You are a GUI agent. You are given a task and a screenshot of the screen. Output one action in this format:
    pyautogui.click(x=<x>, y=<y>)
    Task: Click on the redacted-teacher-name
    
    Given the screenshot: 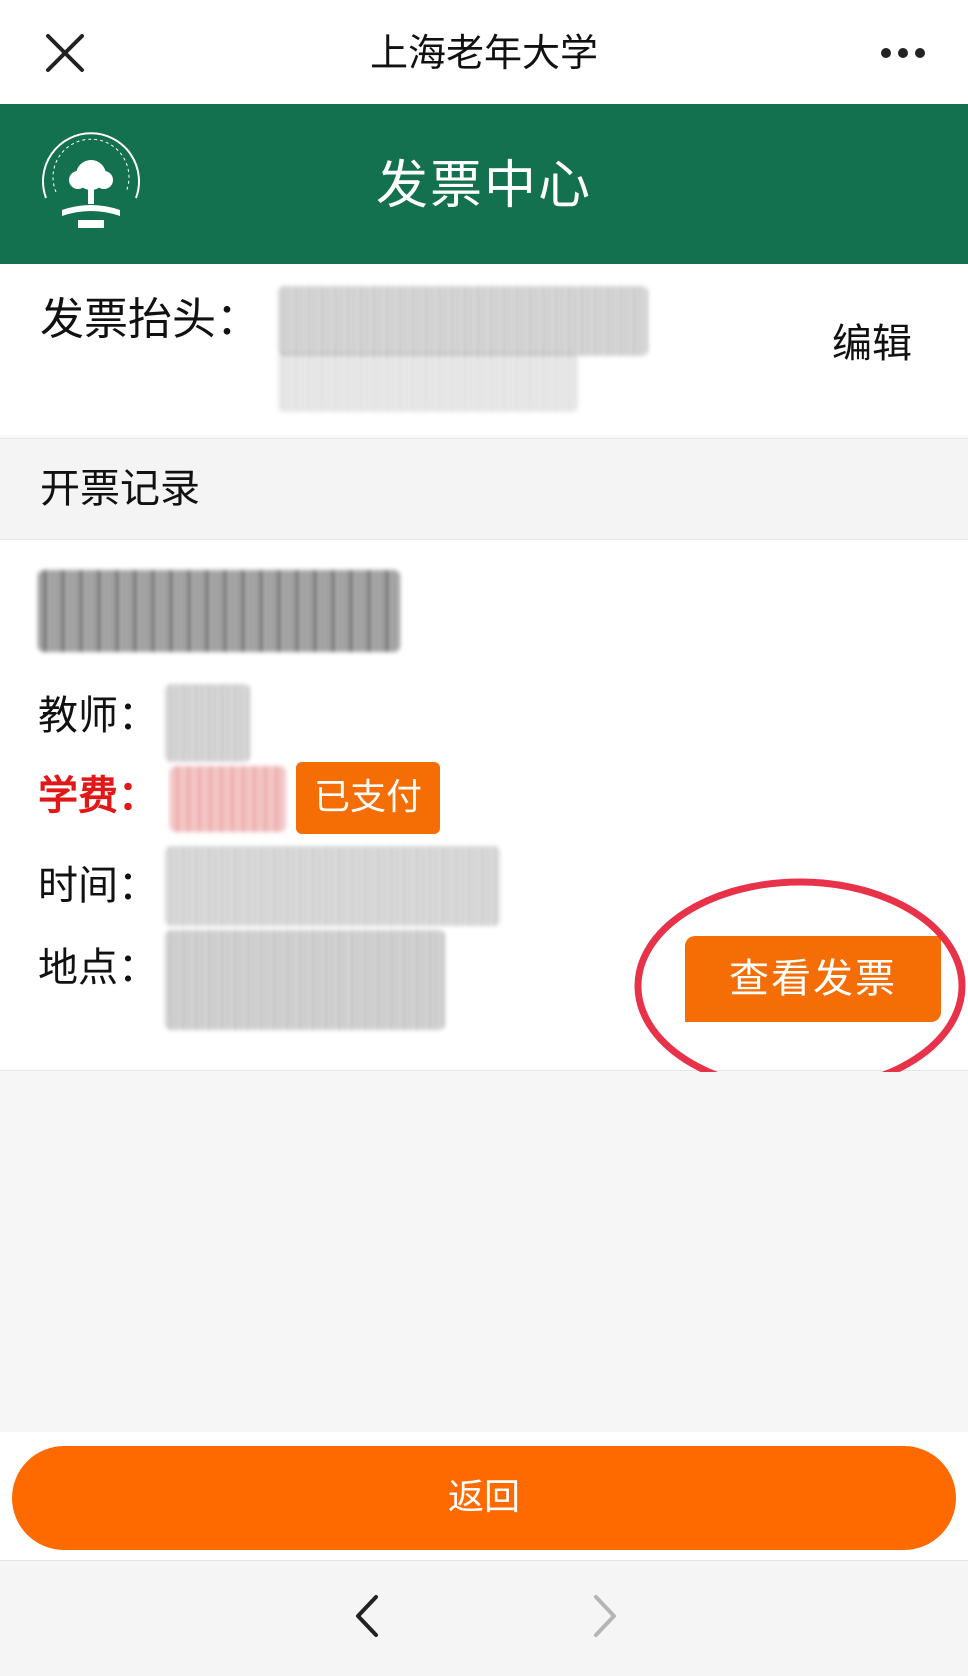 What is the action you would take?
    pyautogui.click(x=207, y=723)
    